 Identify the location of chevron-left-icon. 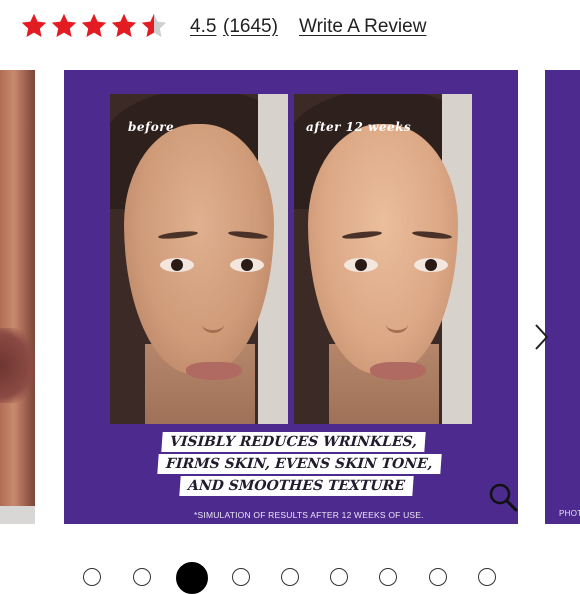
(43, 337).